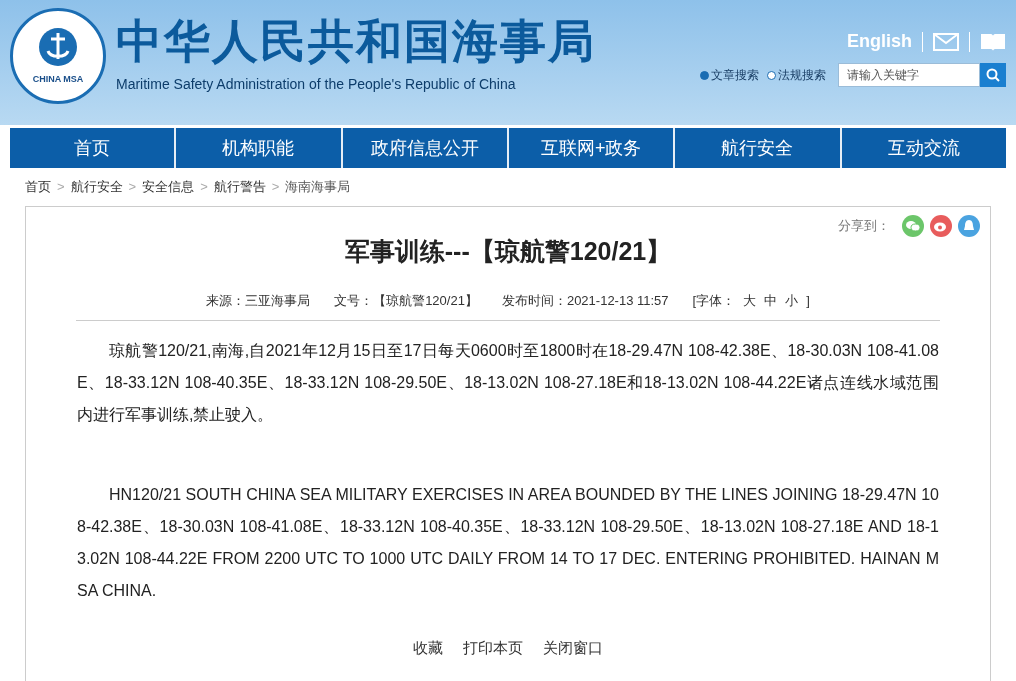 The height and width of the screenshot is (681, 1016). Describe the element at coordinates (508, 543) in the screenshot. I see `article-paragraph: HN120/21 SOUTH CHINA SEA MILITARY EXERCISES IN AREA BOUNDED BY THE LINES JOINING 18-29.47N 108-42.38E、18-30.03N 108-41.08E、18-33.12N 108-40.35E、18-33.12N 108-29.50E、18-13.02N 108-27.18E AND 18-13.02N 108-44.22E FROM 2200 UTC TO 1000 UTC DAILY FROM 14 TO 17 DEC. ENTERING PROHIBITED. HAINAN MSA CHINA.` at that location.